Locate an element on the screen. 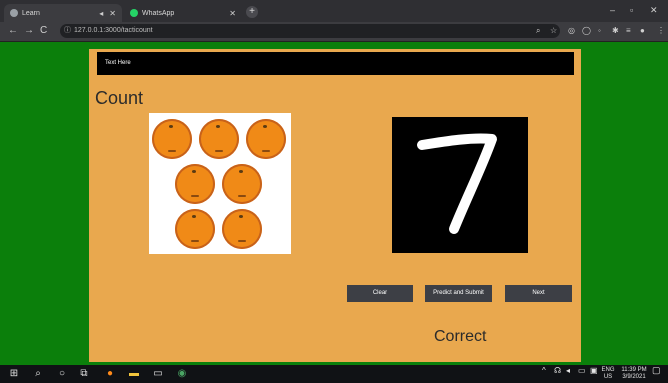 The image size is (668, 383). language-code: ENG is located at coordinates (608, 370).